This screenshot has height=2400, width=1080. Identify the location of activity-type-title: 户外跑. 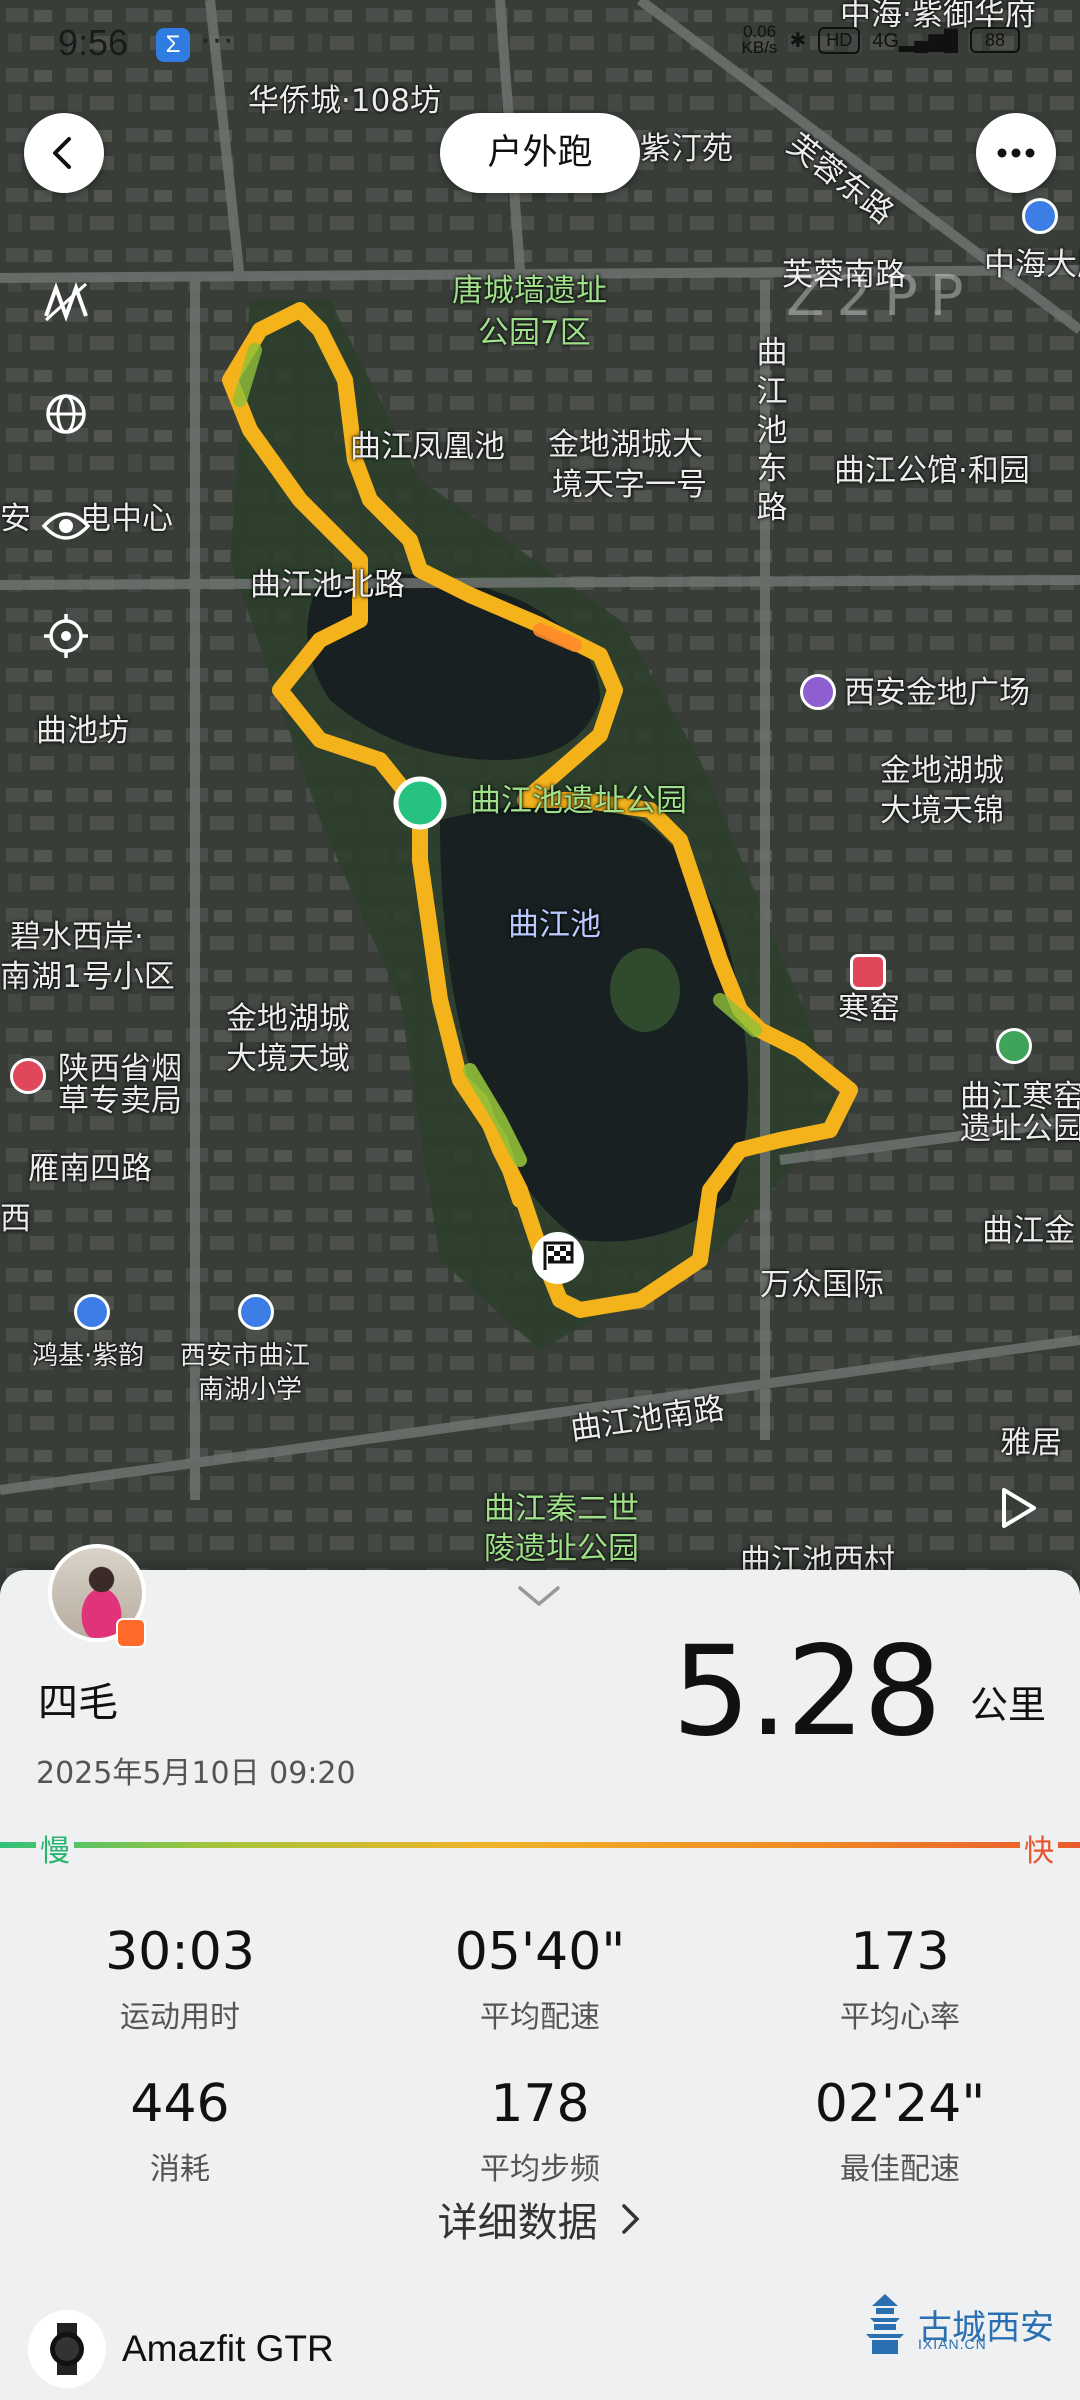
(540, 153).